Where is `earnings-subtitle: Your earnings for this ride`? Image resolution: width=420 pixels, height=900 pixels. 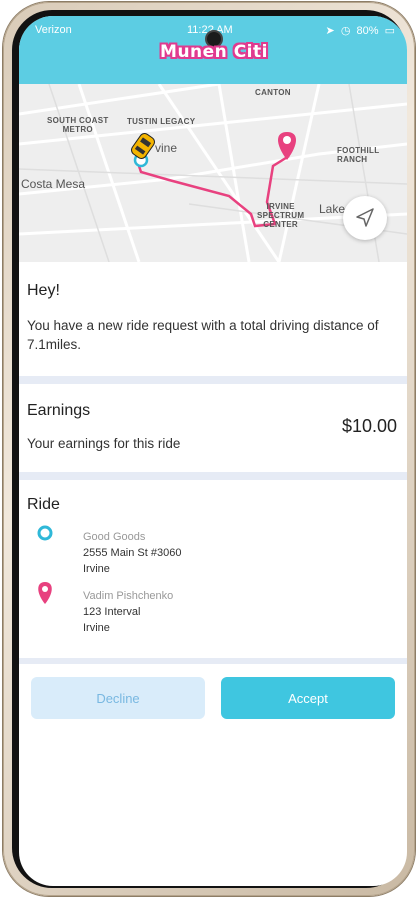 earnings-subtitle: Your earnings for this ride is located at coordinates (104, 443).